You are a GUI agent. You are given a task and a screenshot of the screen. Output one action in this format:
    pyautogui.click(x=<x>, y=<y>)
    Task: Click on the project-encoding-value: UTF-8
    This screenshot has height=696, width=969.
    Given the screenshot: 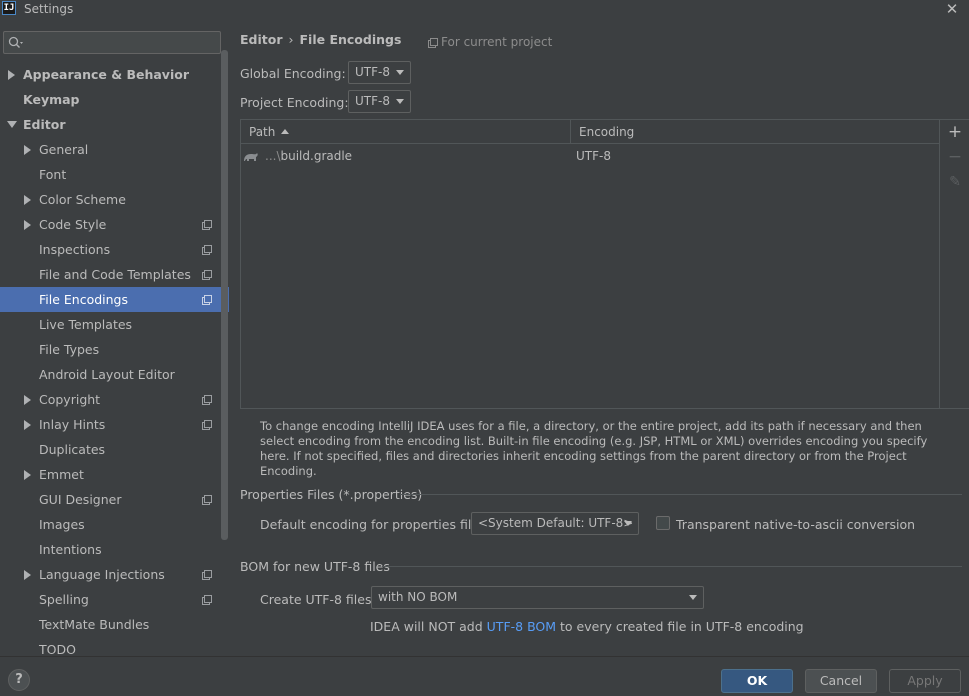 What is the action you would take?
    pyautogui.click(x=372, y=101)
    